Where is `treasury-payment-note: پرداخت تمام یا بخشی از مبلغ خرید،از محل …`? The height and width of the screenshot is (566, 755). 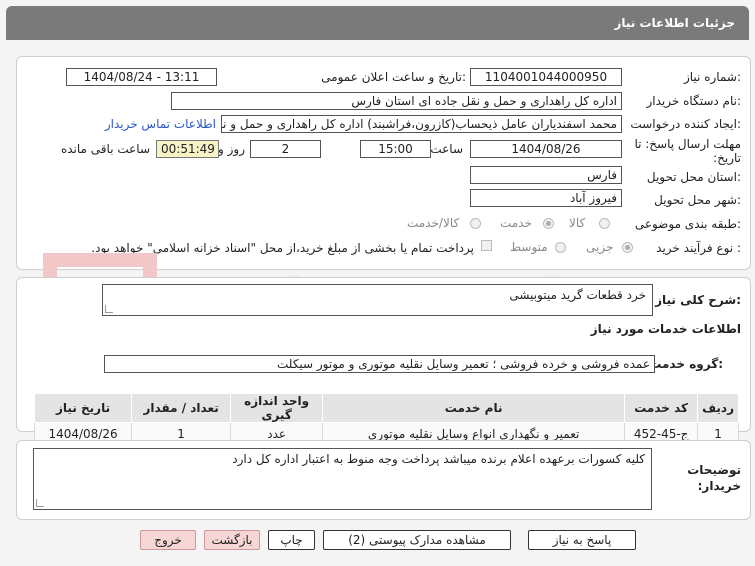 treasury-payment-note: پرداخت تمام یا بخشی از مبلغ خرید،از محل … is located at coordinates (282, 248).